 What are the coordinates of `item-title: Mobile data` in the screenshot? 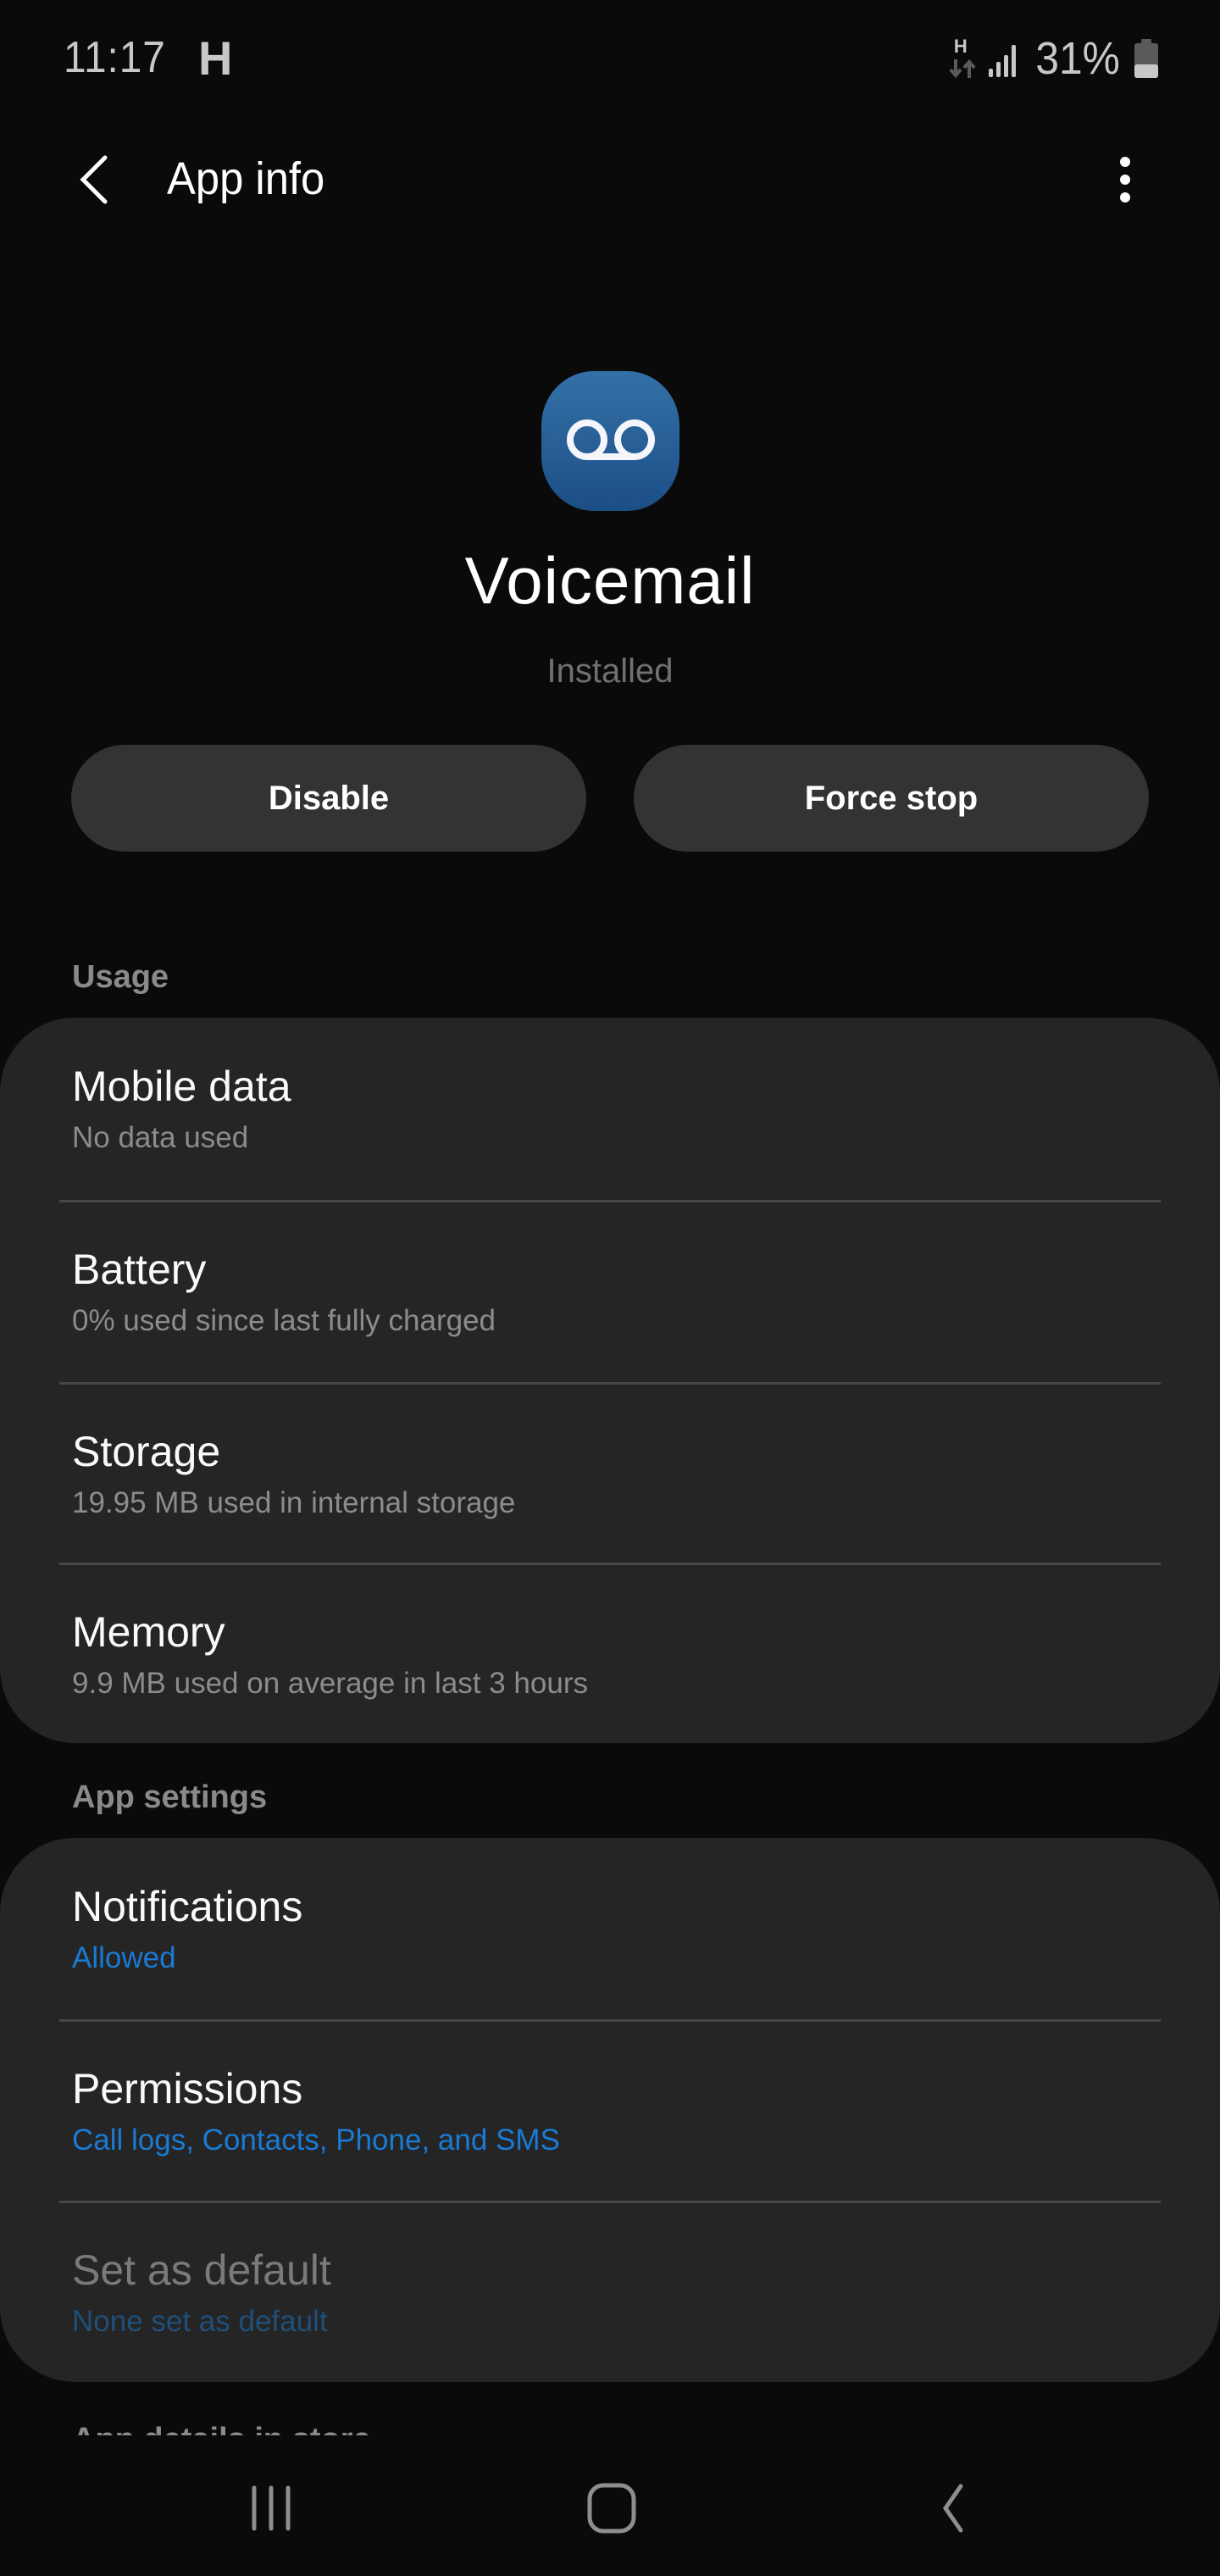 It's located at (181, 1086).